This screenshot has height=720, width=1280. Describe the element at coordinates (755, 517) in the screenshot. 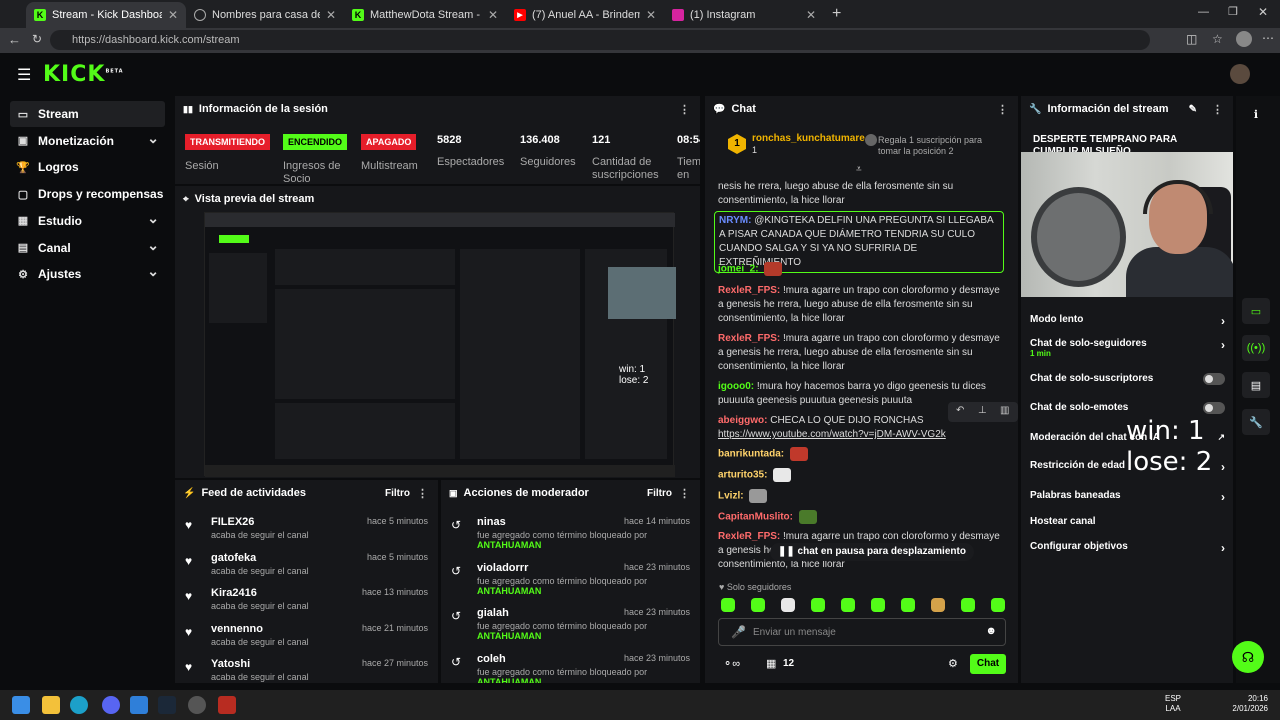

I see `chat-username: CapitanMuslito:` at that location.